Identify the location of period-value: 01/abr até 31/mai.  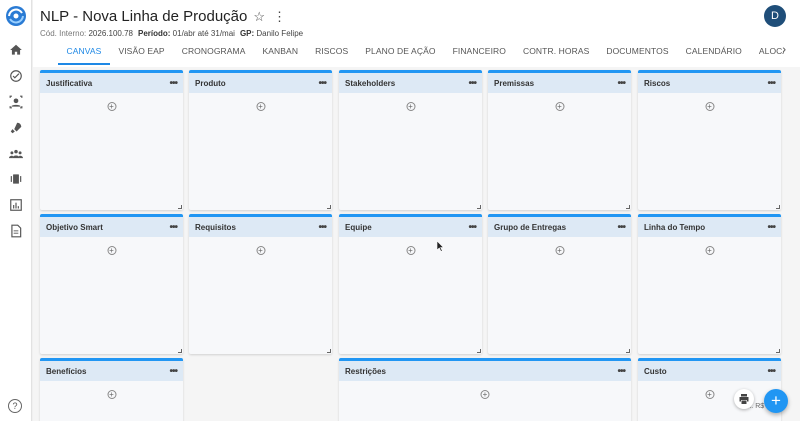
(203, 33).